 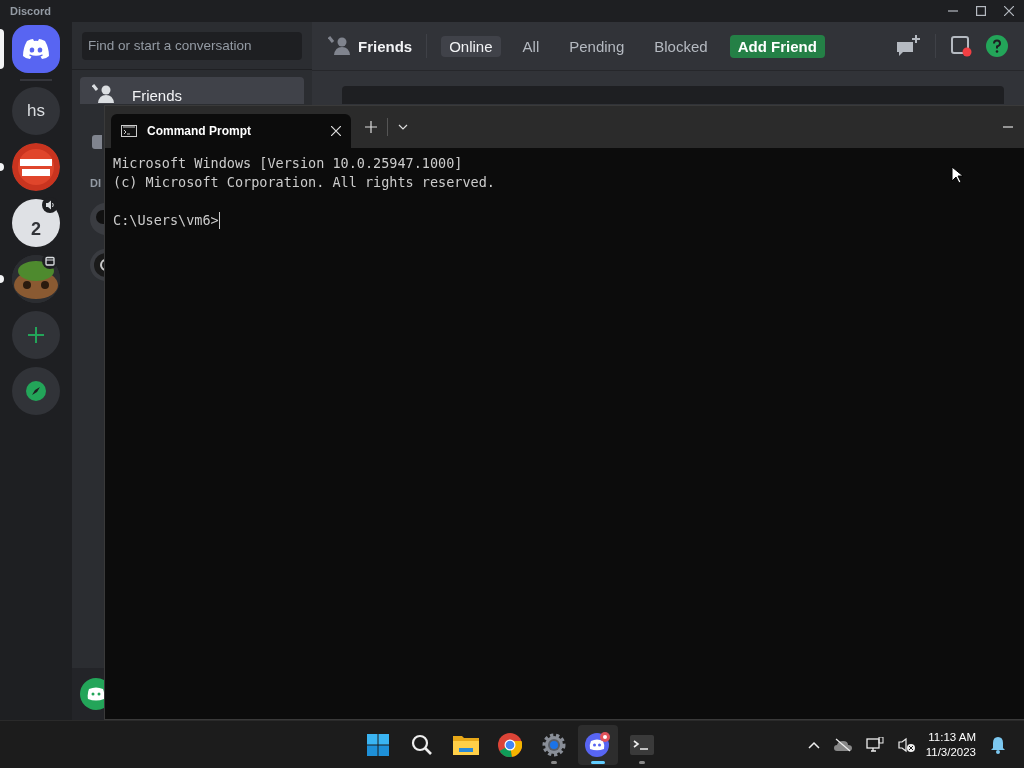 What do you see at coordinates (422, 744) in the screenshot?
I see `search-icon` at bounding box center [422, 744].